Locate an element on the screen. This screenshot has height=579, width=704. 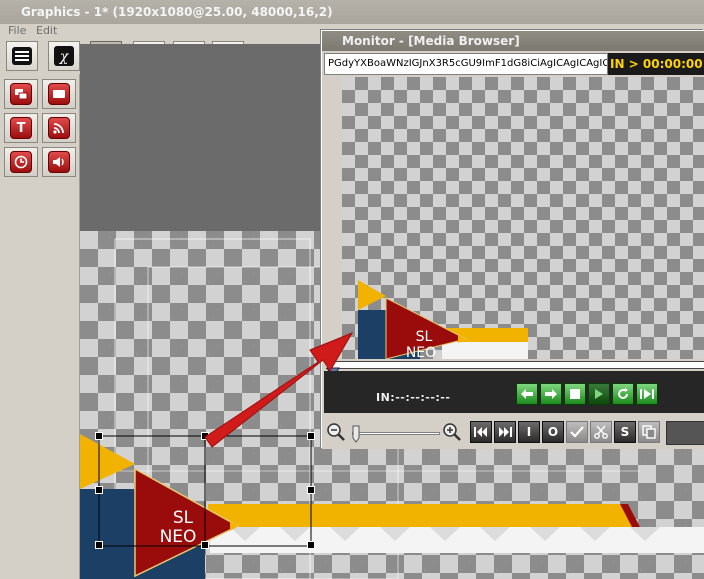
monitor-timecode: IN > 00:00:00:00 is located at coordinates (657, 64).